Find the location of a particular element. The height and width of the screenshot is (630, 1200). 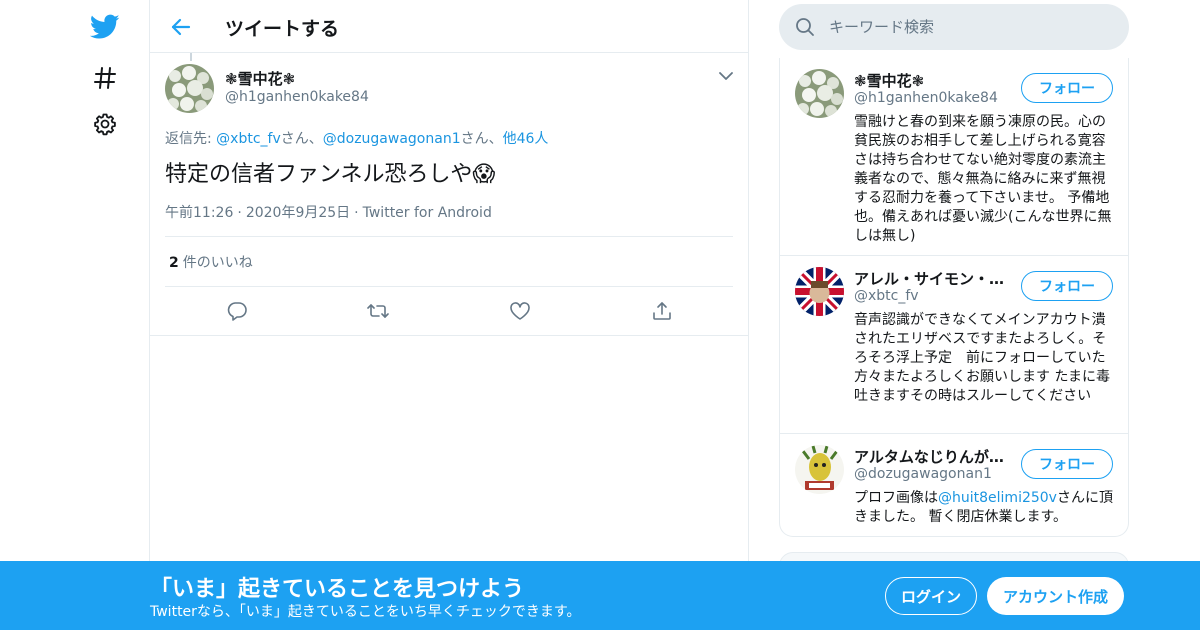

retweet-icon is located at coordinates (378, 311).